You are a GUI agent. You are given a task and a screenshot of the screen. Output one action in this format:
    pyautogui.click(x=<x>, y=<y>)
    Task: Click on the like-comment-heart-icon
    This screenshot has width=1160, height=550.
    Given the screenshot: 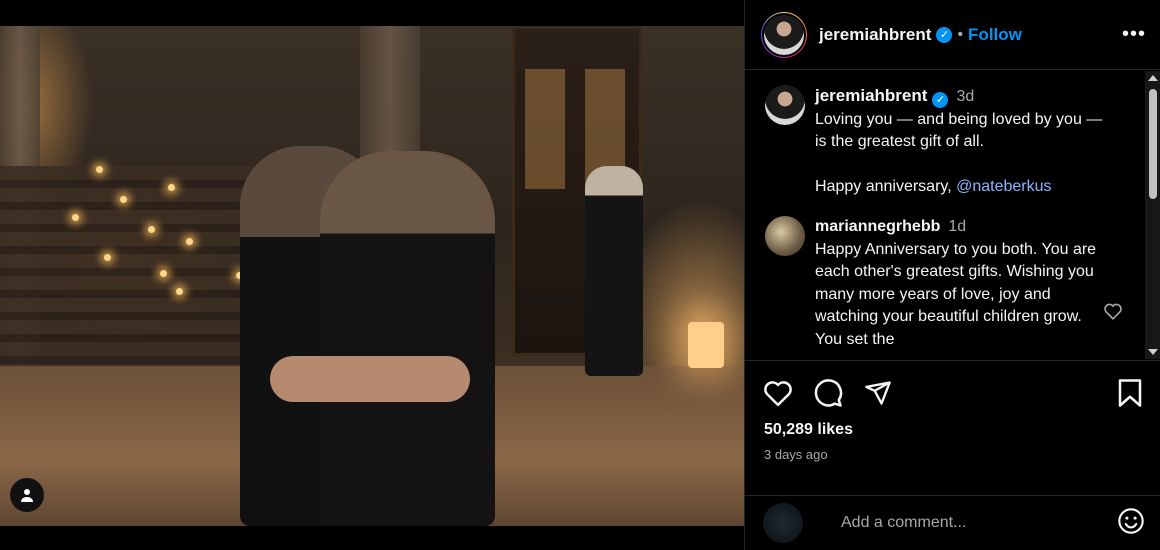 What is the action you would take?
    pyautogui.click(x=1113, y=313)
    